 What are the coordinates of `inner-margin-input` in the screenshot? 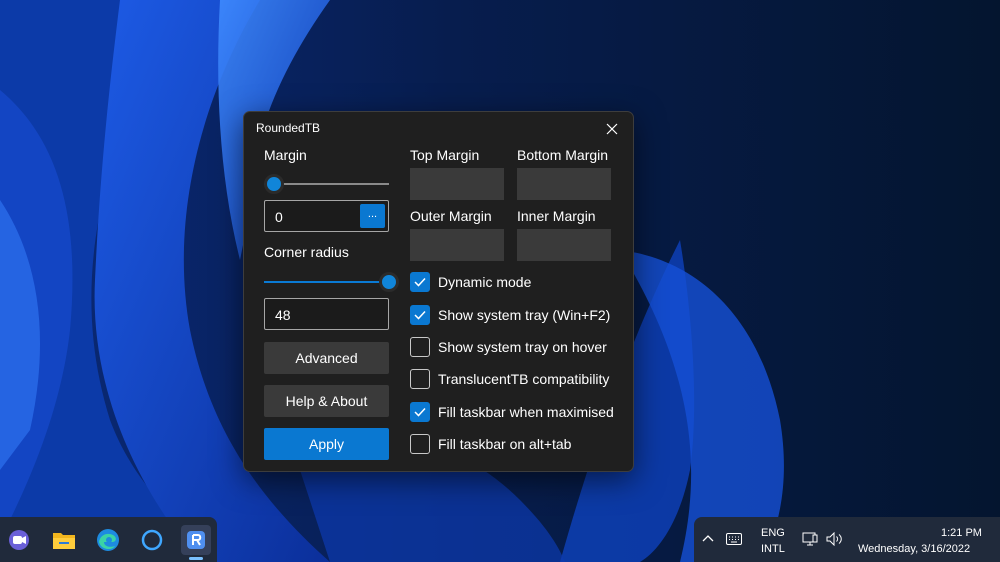 It's located at (564, 245).